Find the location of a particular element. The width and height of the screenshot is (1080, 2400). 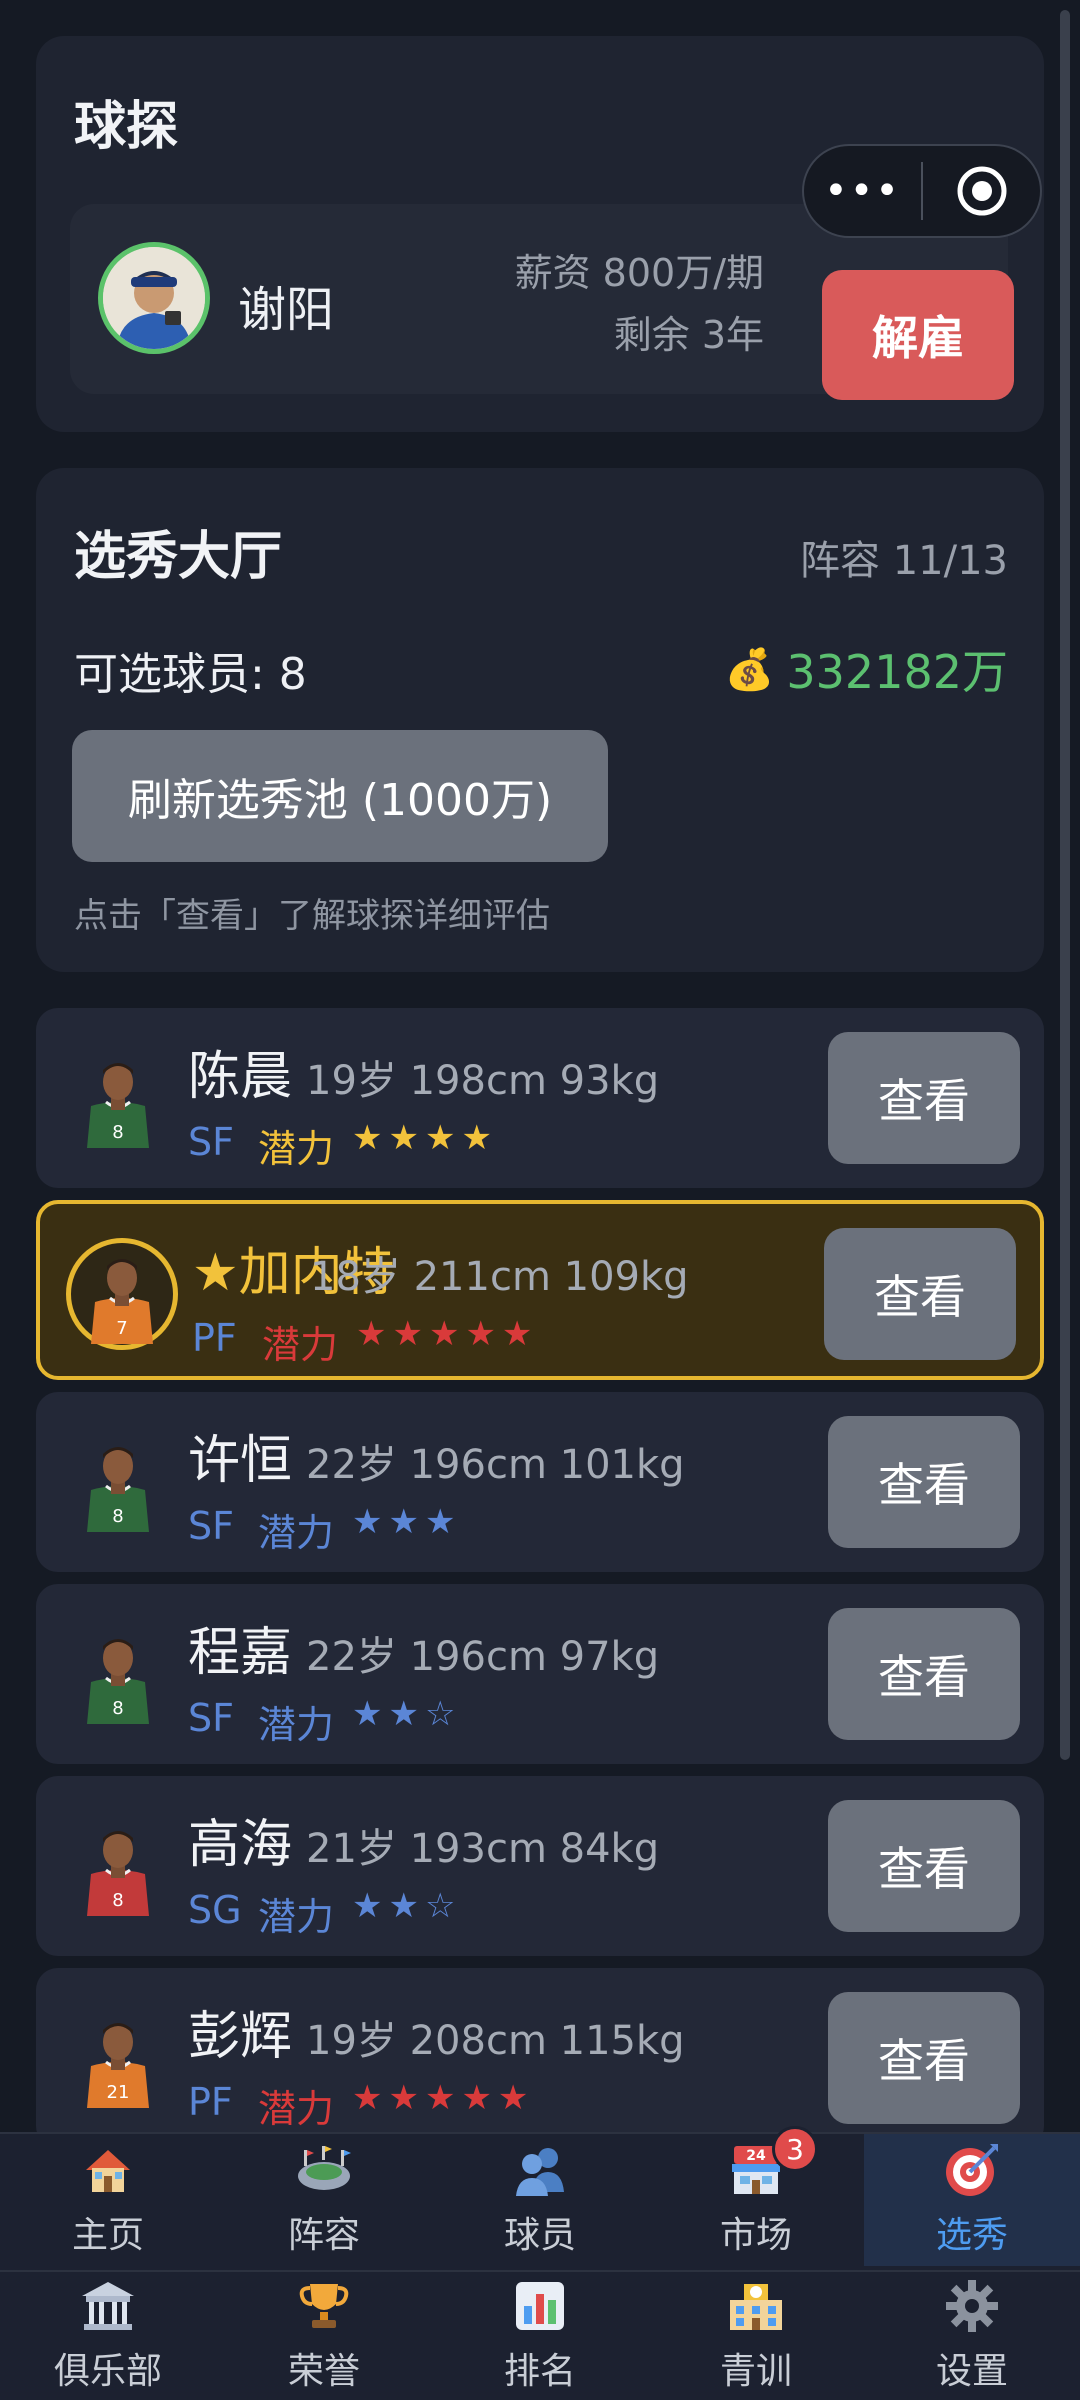

lineup-count: 阵容 11/13 is located at coordinates (904, 561).